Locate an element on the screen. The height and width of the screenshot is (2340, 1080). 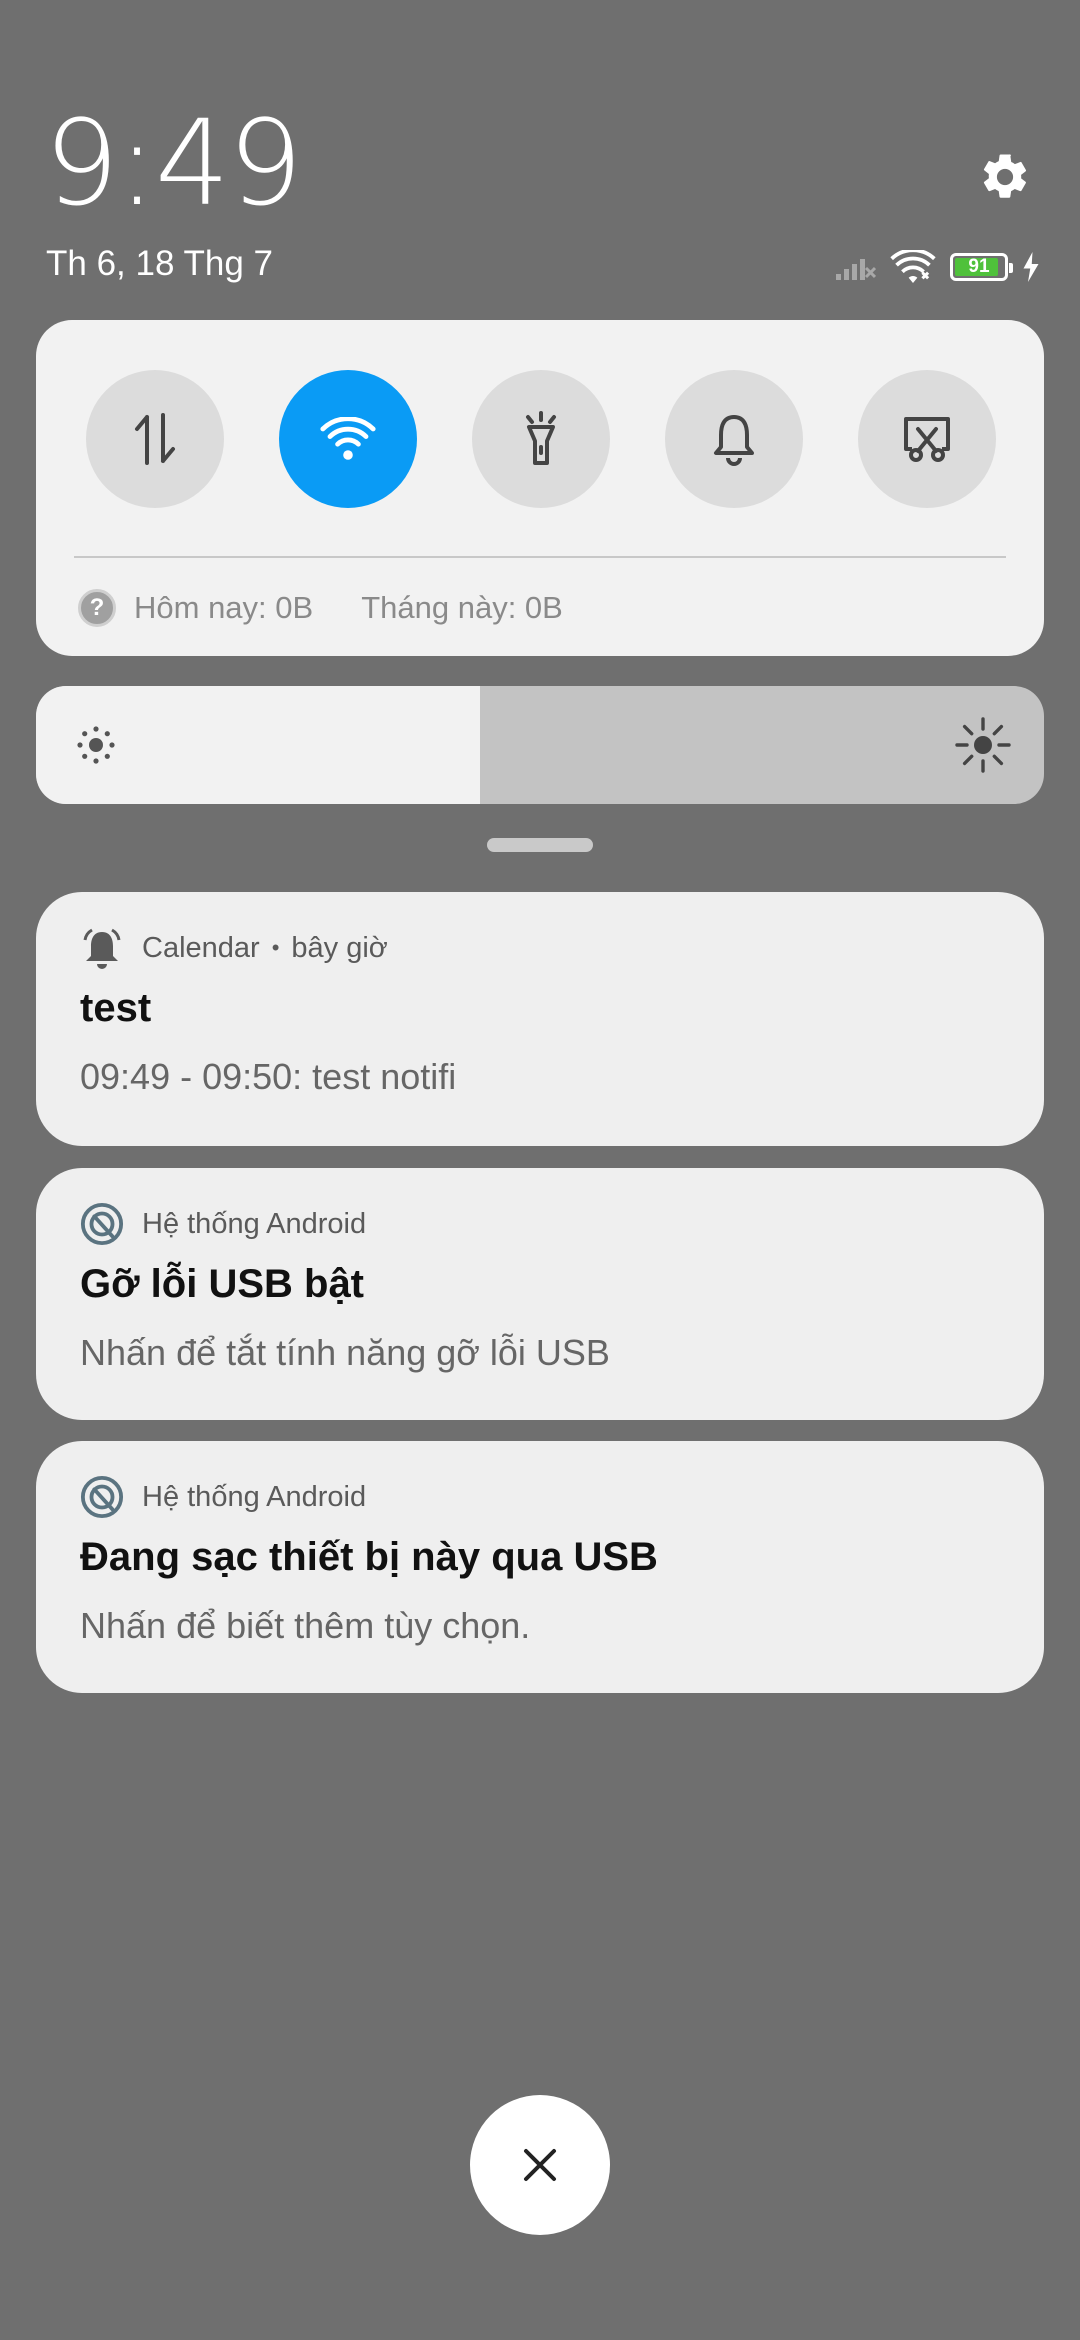
notification-body: 09:49 - 09:50: test notifi is located at coordinates (268, 1076).